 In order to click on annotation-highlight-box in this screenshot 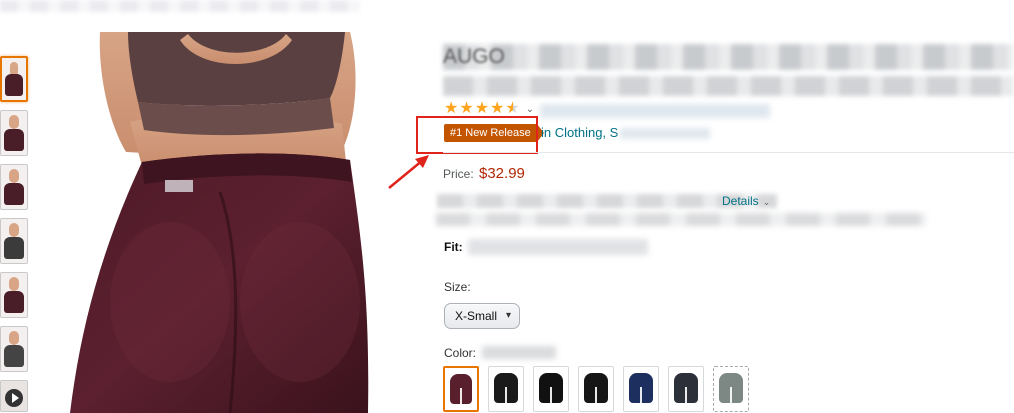, I will do `click(477, 135)`.